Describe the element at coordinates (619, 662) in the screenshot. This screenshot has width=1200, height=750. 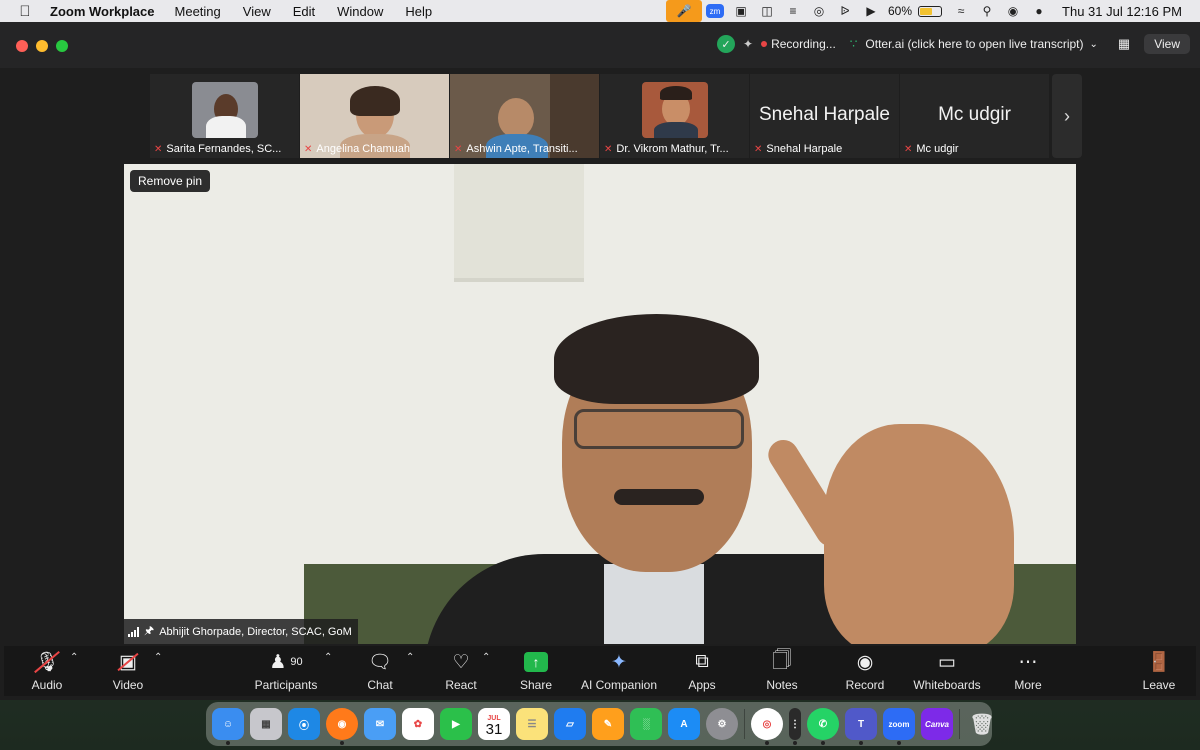
I see `sparkle-icon: ✦` at that location.